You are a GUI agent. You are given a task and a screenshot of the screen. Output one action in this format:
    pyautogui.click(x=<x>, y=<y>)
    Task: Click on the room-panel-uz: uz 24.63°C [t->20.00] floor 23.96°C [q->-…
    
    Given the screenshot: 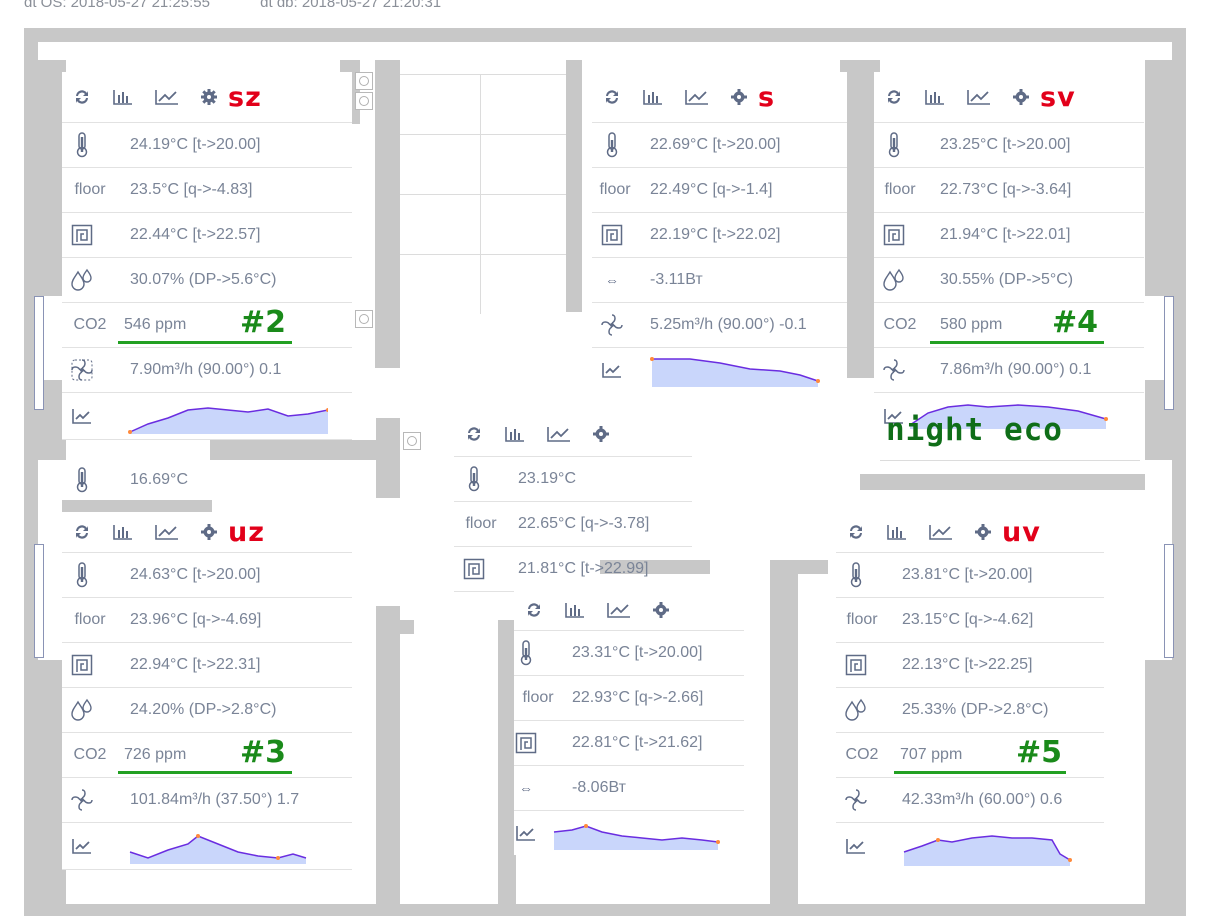 What is the action you would take?
    pyautogui.click(x=207, y=691)
    